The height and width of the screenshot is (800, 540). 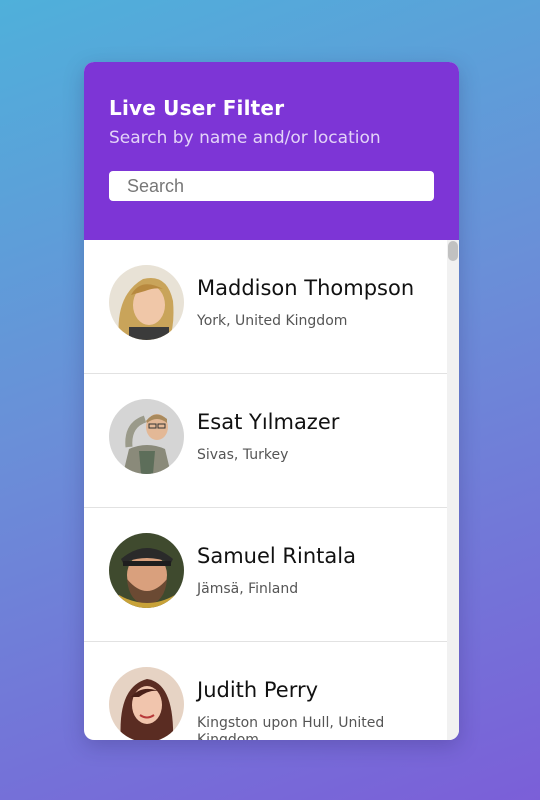 I want to click on page-title: Live User Filter, so click(x=197, y=108).